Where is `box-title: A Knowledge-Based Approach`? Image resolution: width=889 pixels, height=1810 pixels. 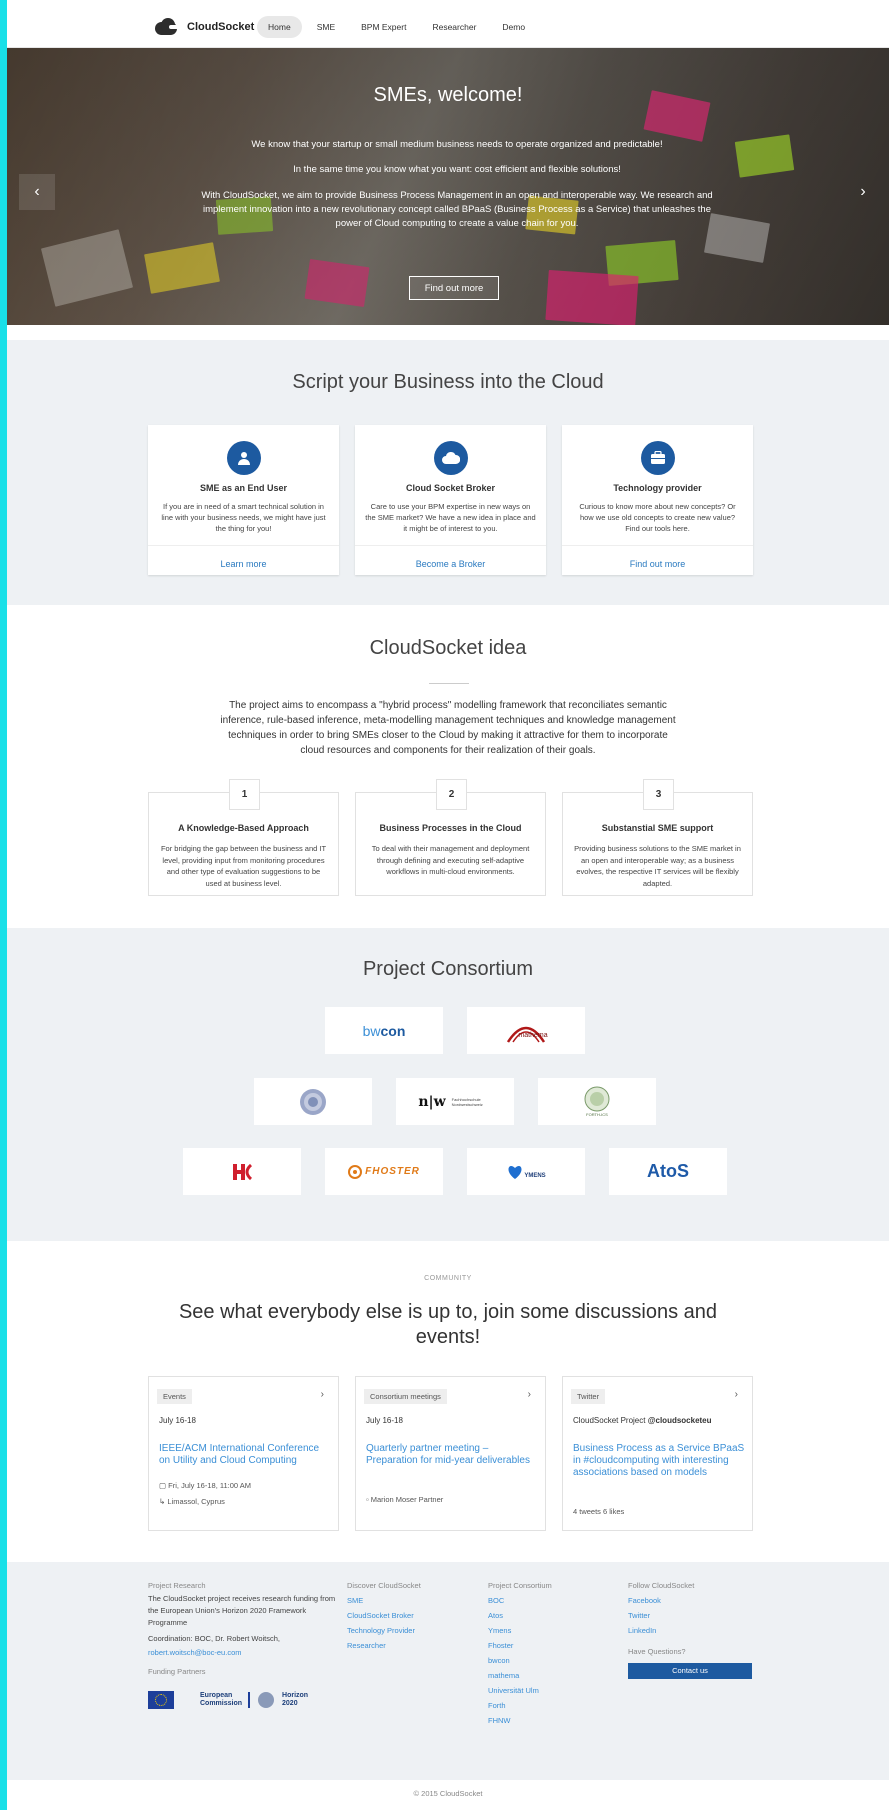
box-title: A Knowledge-Based Approach is located at coordinates (243, 828).